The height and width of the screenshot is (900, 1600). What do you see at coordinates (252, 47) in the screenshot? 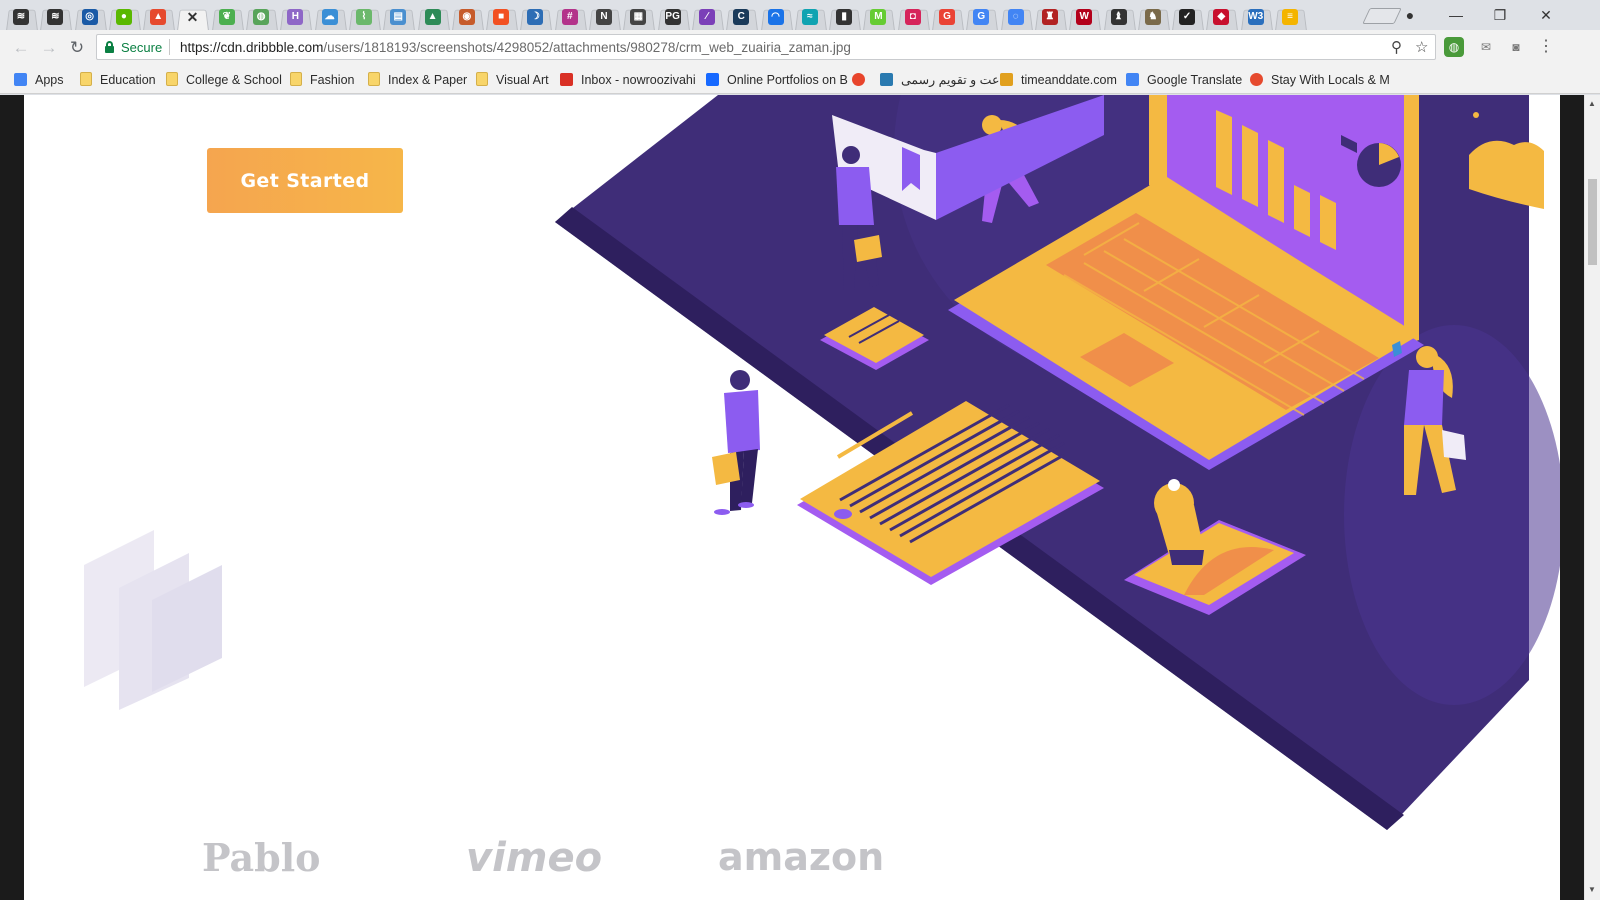
I see `url-host: https://cdn.dribbble.com` at bounding box center [252, 47].